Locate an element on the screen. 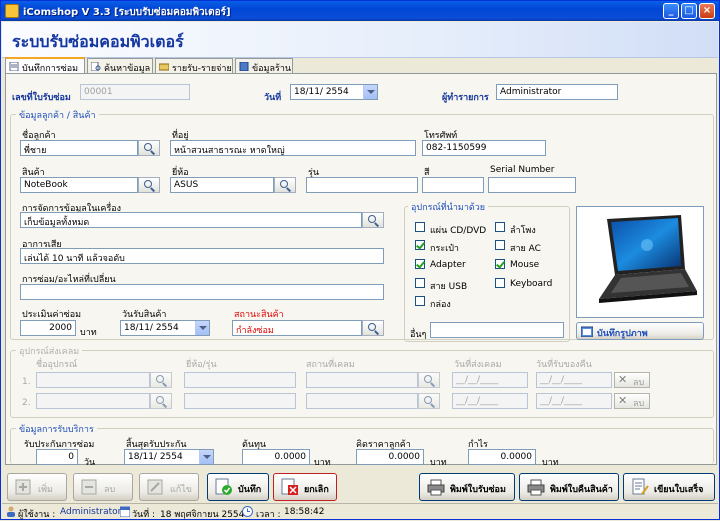 The image size is (720, 521). product-field: NoteBook is located at coordinates (79, 185).